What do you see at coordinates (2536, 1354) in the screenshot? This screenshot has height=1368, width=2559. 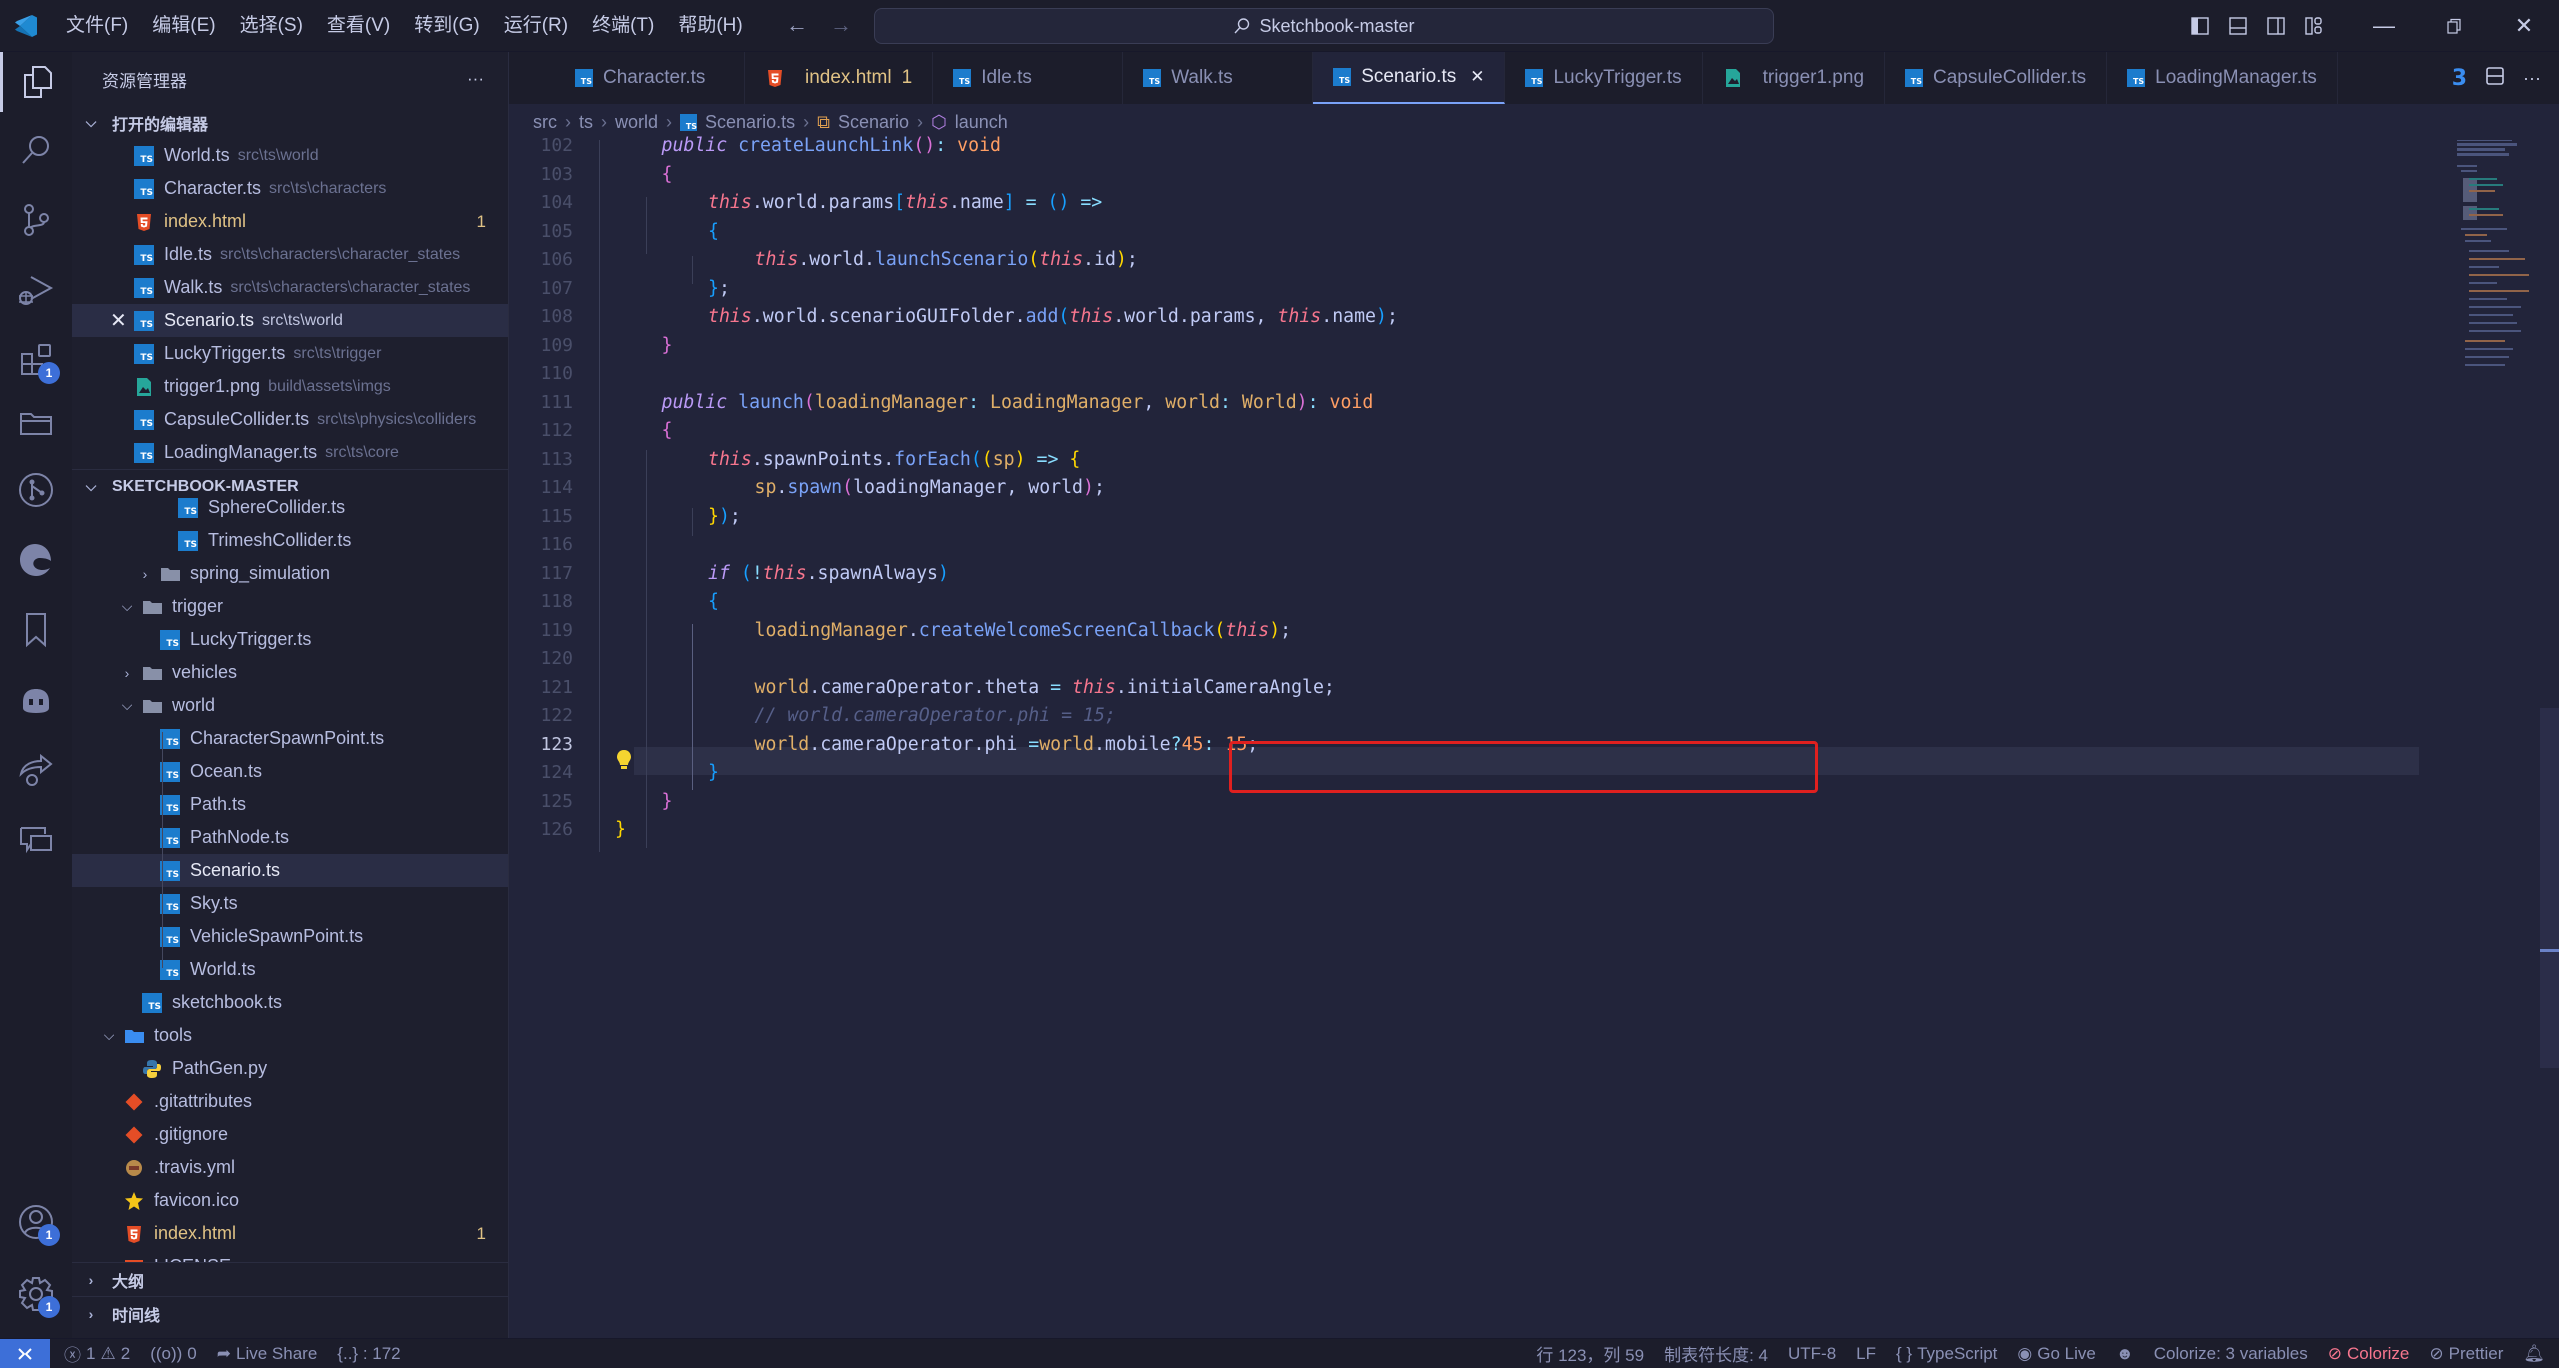 I see `notifications-bell-icon: 🔔︎` at bounding box center [2536, 1354].